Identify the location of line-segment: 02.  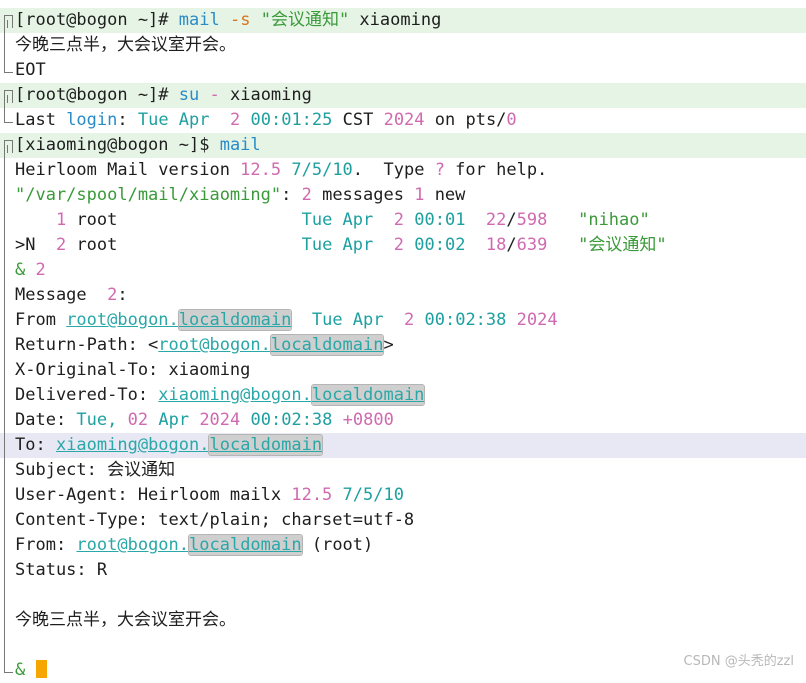
(138, 420).